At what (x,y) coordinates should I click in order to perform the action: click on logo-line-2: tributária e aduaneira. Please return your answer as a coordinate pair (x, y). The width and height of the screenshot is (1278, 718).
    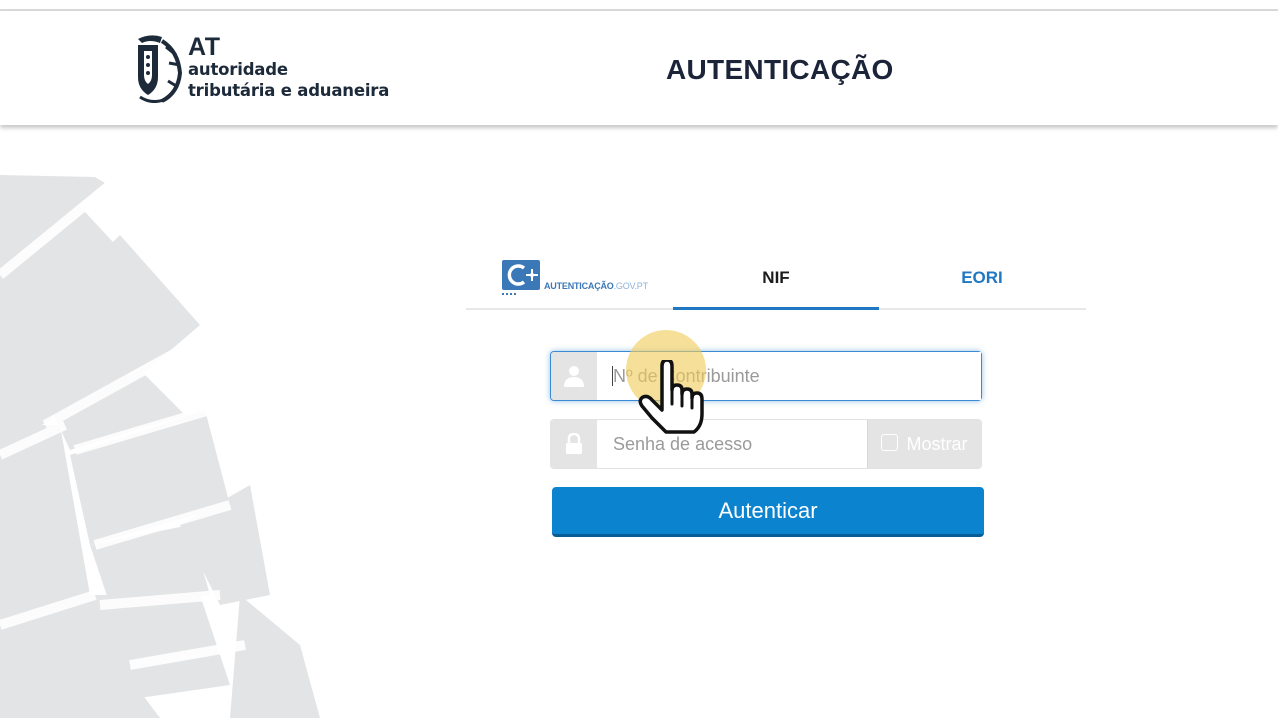
    Looking at the image, I should click on (289, 90).